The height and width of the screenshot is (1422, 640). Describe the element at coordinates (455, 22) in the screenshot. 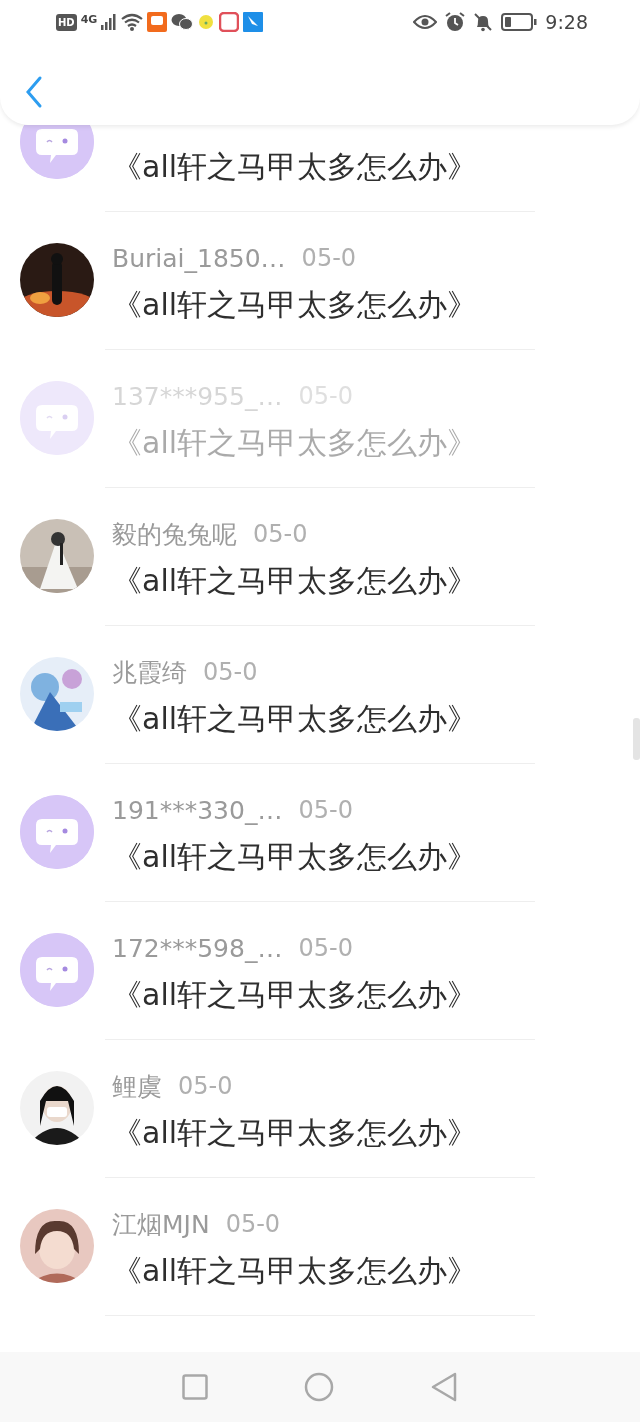

I see `alarm-icon` at that location.